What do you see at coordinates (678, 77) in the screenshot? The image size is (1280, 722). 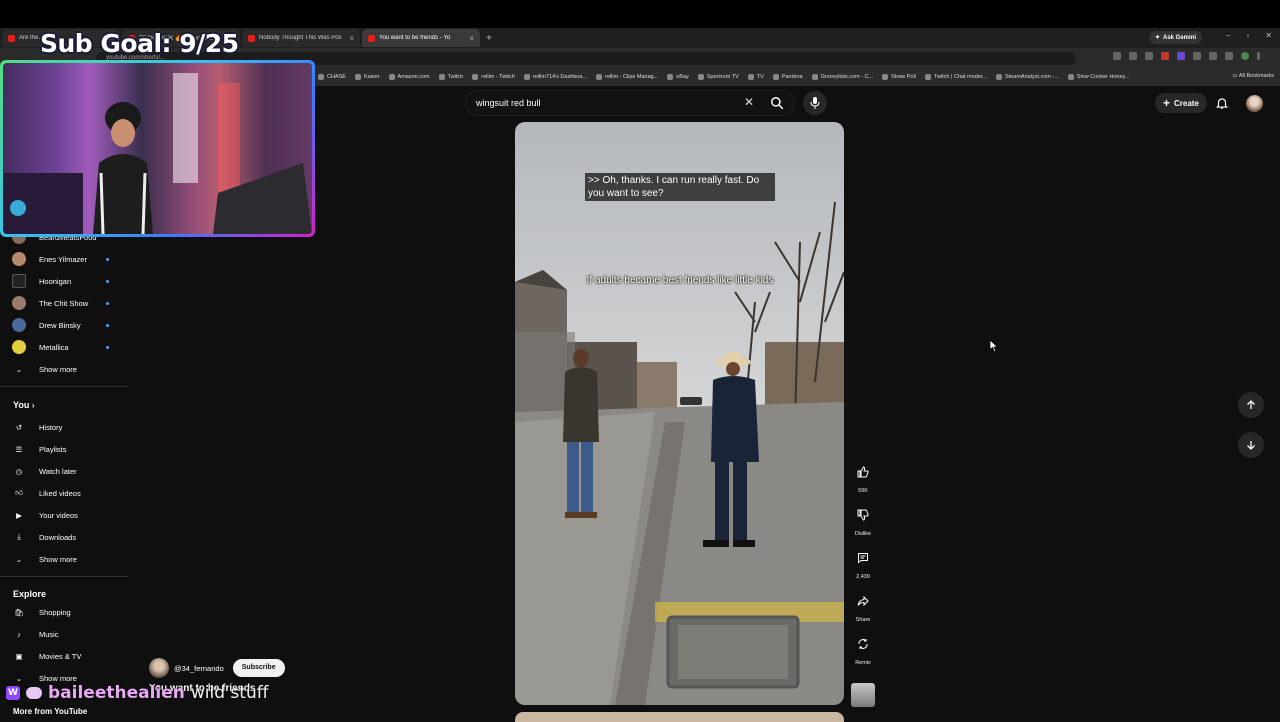 I see `bookmark-item: eBay` at bounding box center [678, 77].